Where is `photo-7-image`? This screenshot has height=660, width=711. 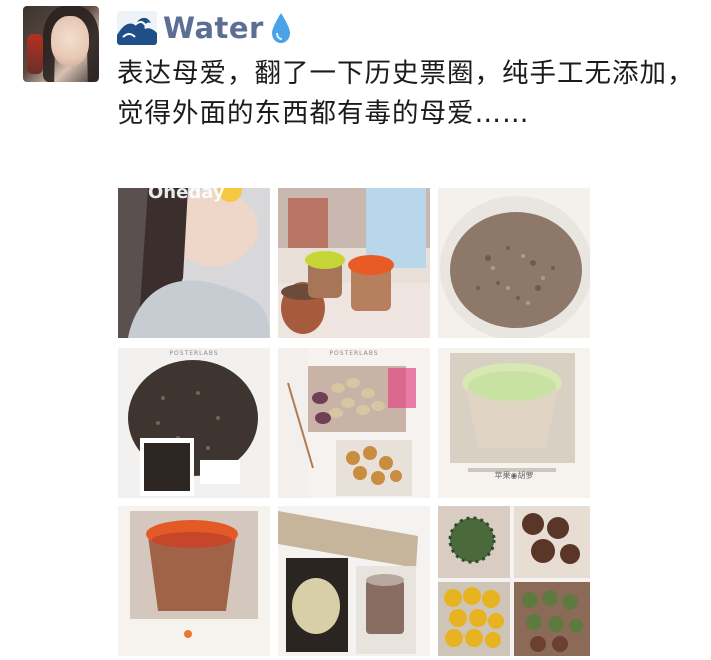 photo-7-image is located at coordinates (194, 581).